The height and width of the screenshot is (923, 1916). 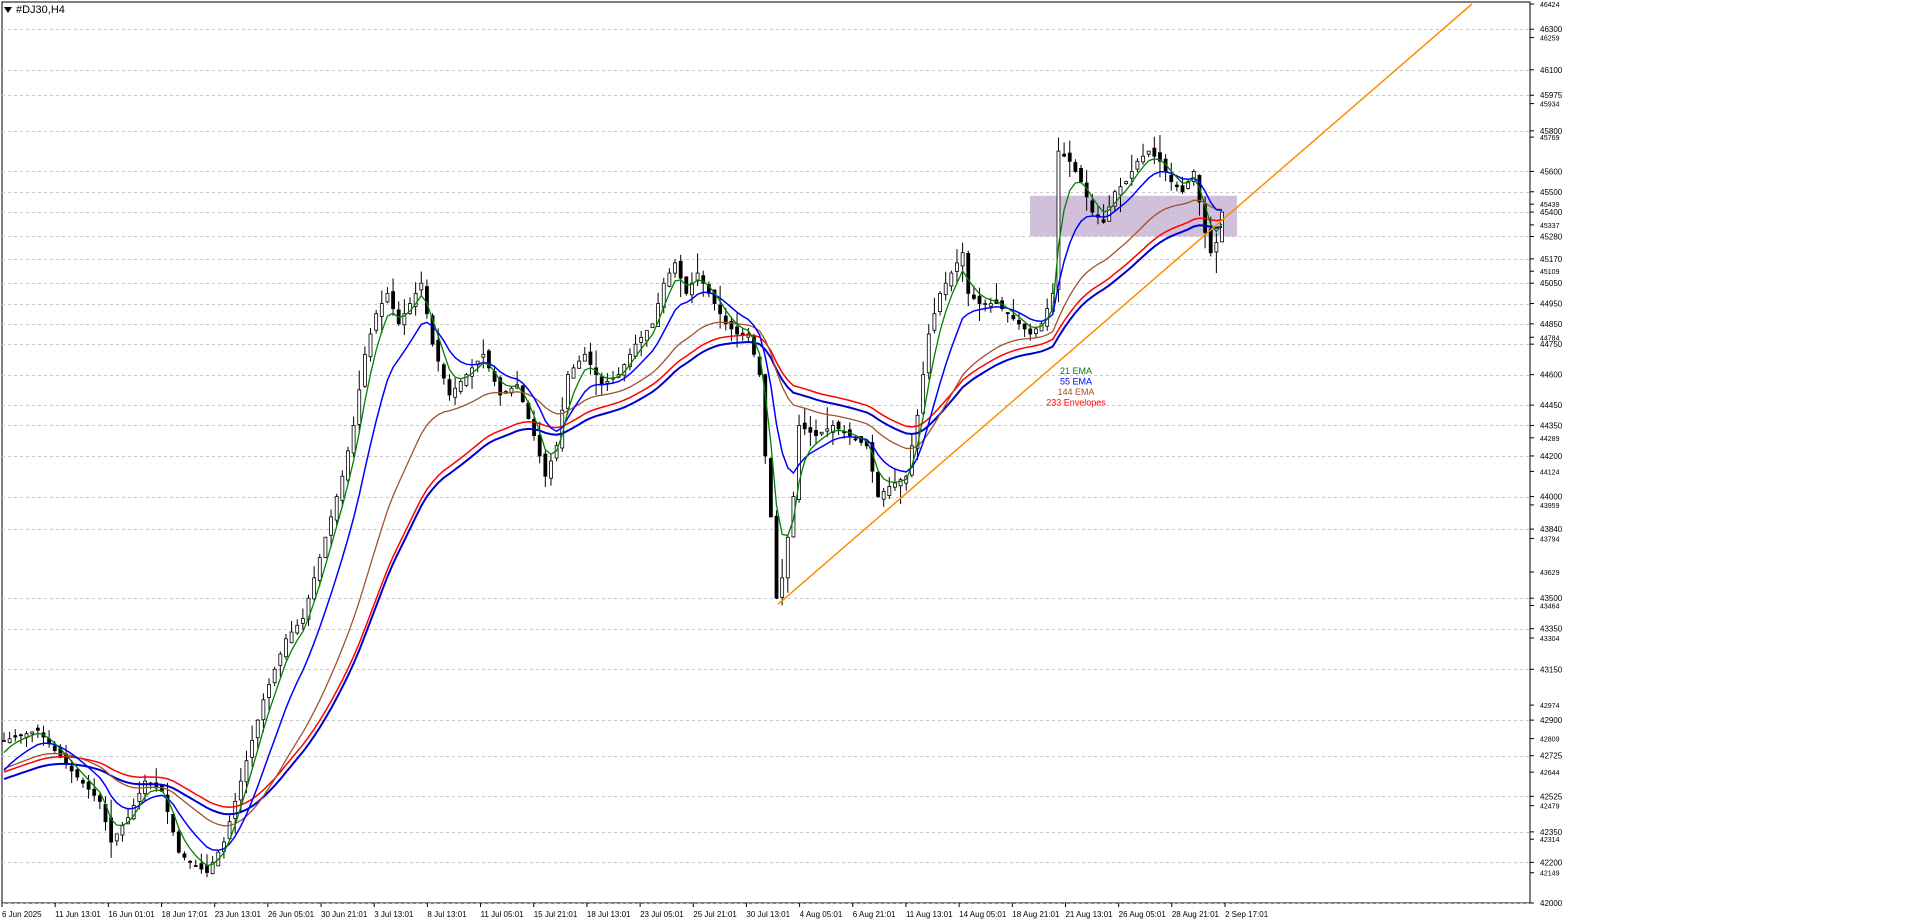 I want to click on y-tick-label: 42479, so click(x=1550, y=807).